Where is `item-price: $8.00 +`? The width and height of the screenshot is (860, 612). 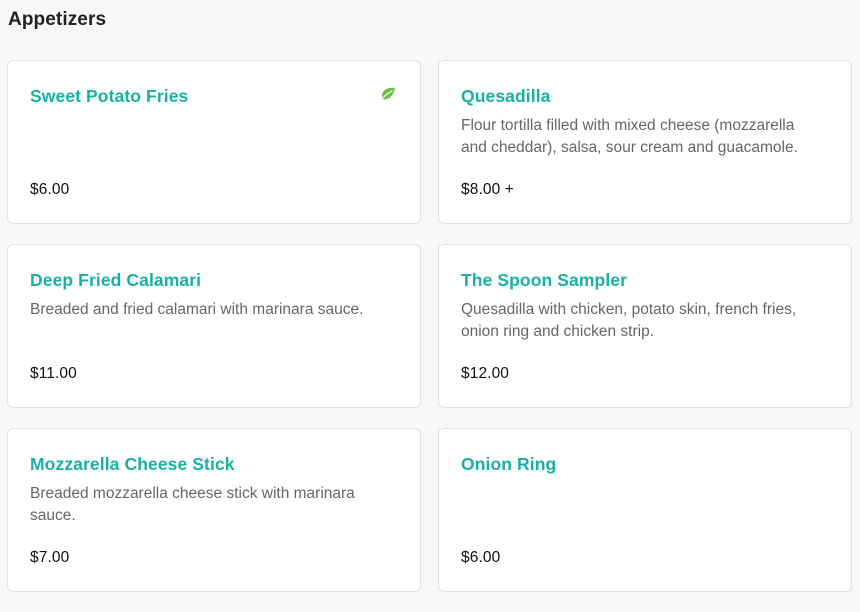 item-price: $8.00 + is located at coordinates (487, 189).